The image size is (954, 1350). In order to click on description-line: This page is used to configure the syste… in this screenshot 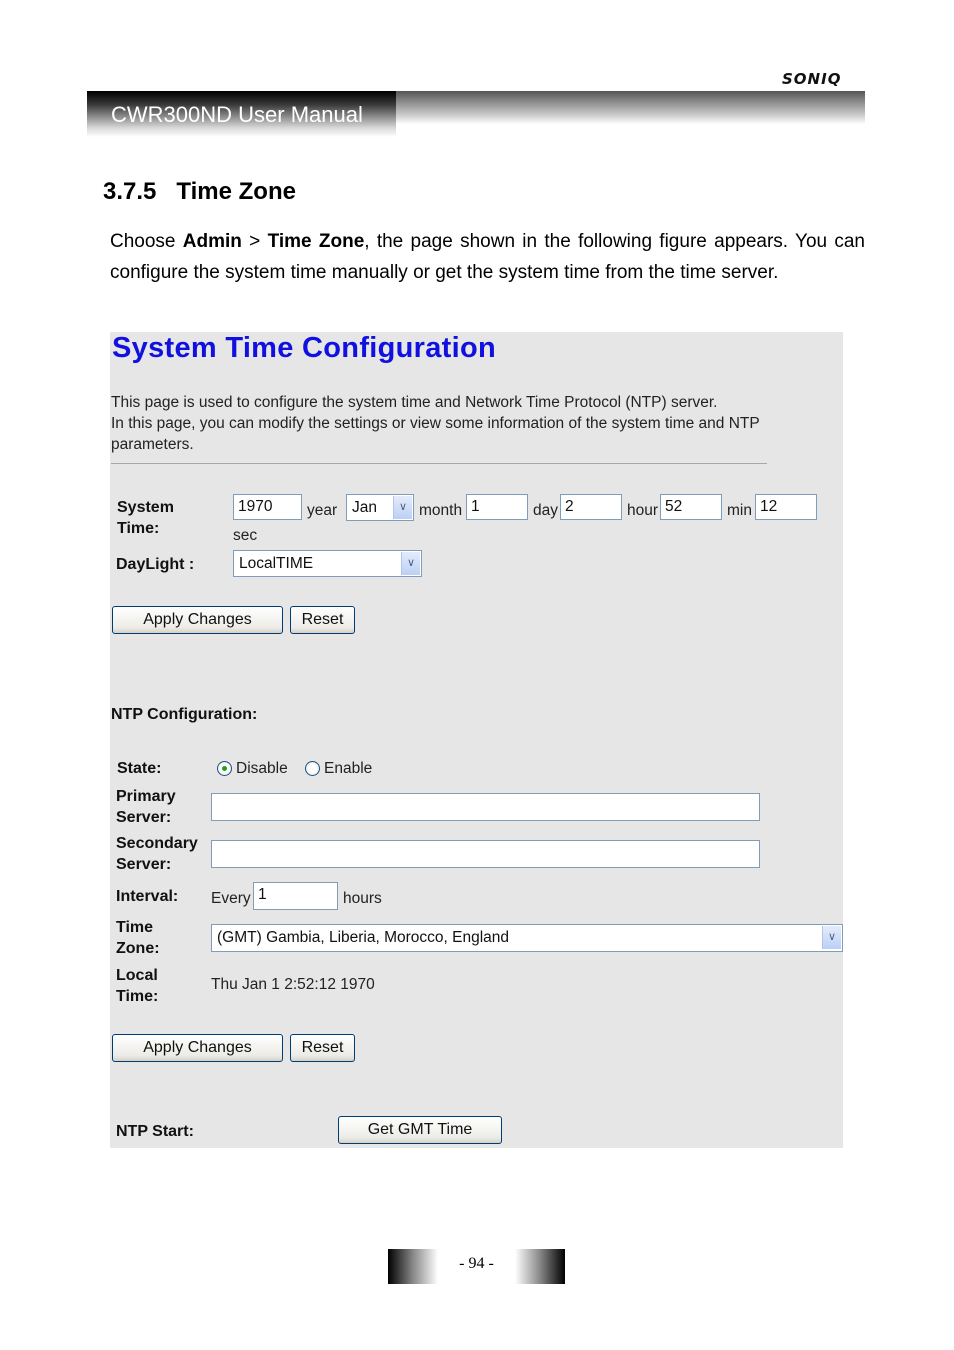, I will do `click(414, 402)`.